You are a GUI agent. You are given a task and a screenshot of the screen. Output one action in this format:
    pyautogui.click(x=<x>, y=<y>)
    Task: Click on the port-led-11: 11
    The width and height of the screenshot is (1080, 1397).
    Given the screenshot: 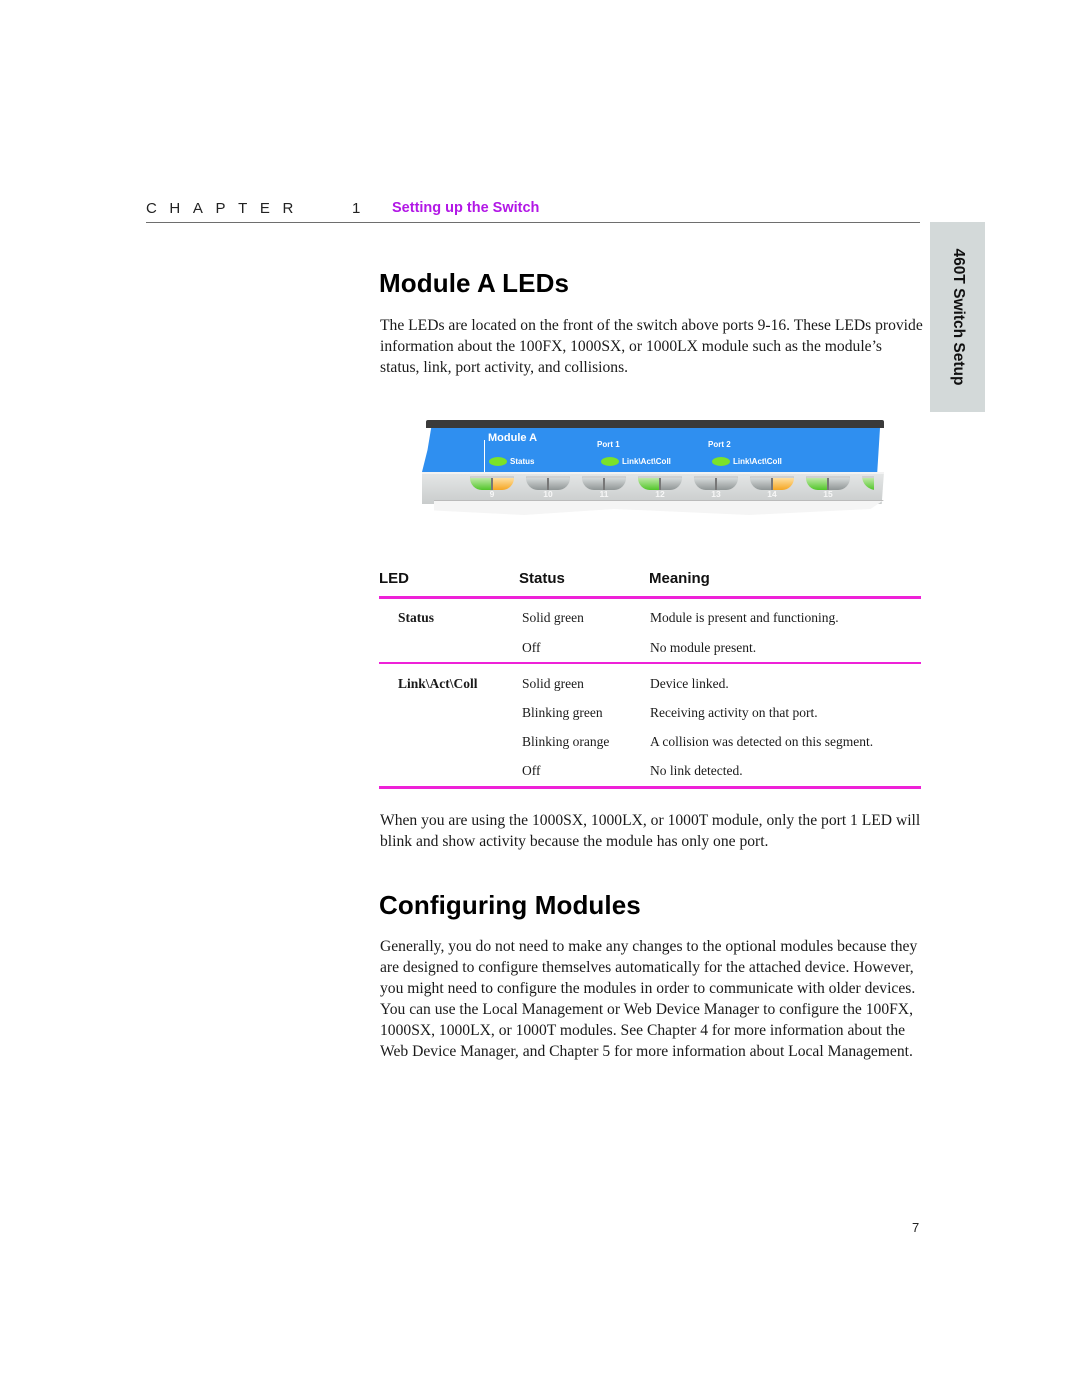 What is the action you would take?
    pyautogui.click(x=604, y=488)
    